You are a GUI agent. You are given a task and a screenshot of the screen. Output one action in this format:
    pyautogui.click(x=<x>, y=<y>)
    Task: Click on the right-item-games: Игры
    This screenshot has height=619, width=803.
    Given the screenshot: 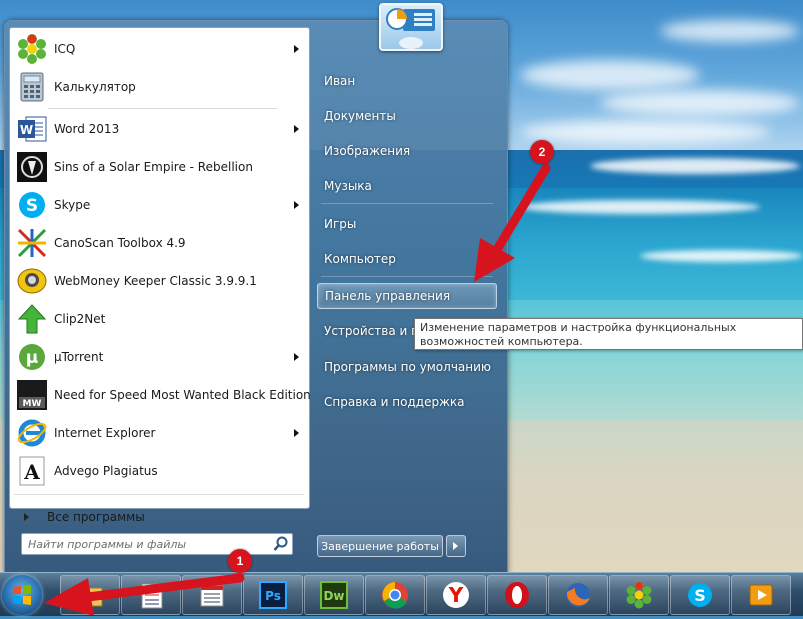 What is the action you would take?
    pyautogui.click(x=407, y=224)
    